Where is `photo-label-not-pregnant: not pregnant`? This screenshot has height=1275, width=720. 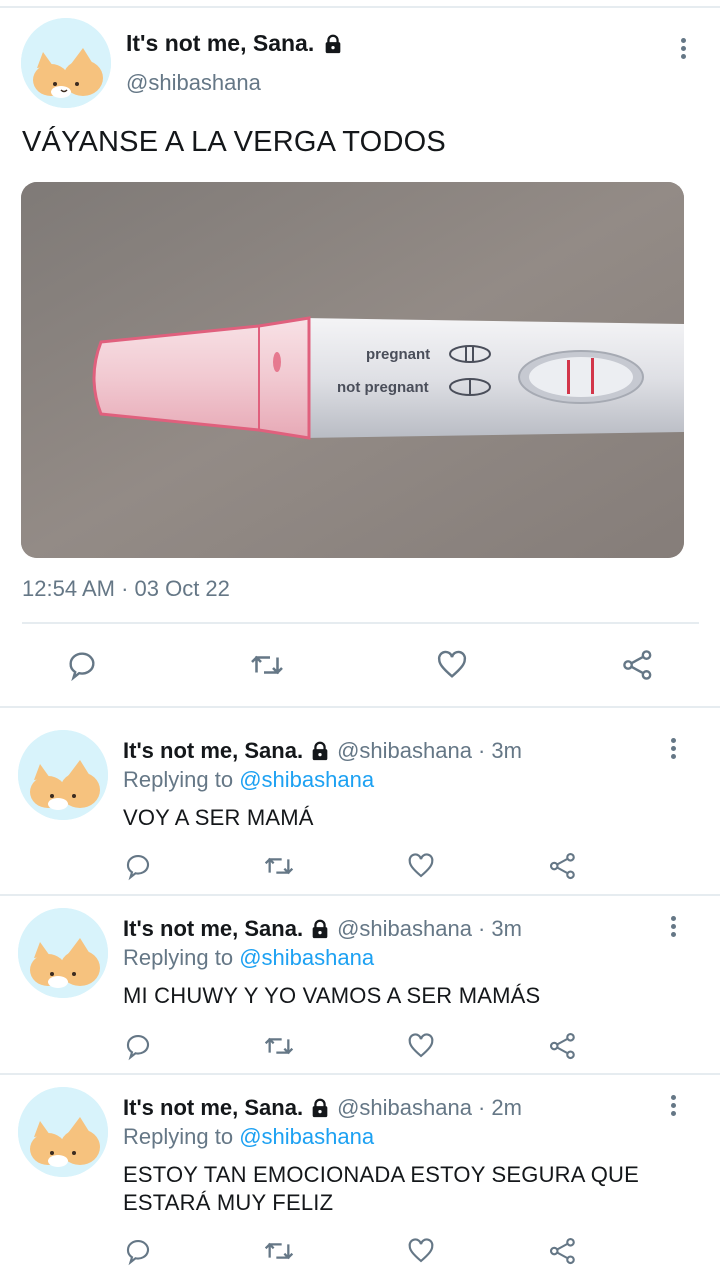
photo-label-not-pregnant: not pregnant is located at coordinates (383, 387).